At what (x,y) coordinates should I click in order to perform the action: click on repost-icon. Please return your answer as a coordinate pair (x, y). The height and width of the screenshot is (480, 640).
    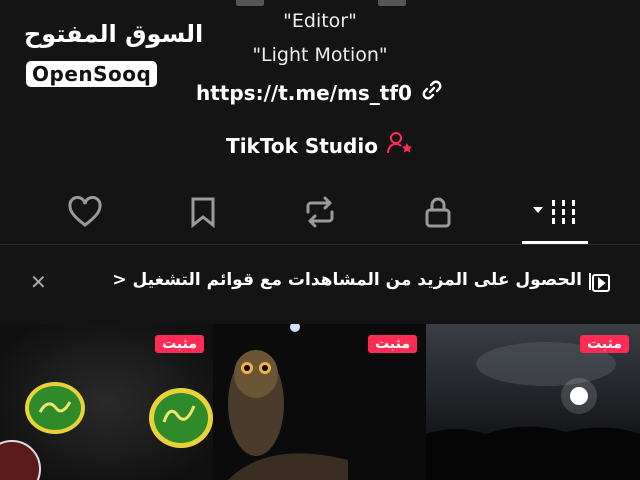
    Looking at the image, I should click on (320, 214).